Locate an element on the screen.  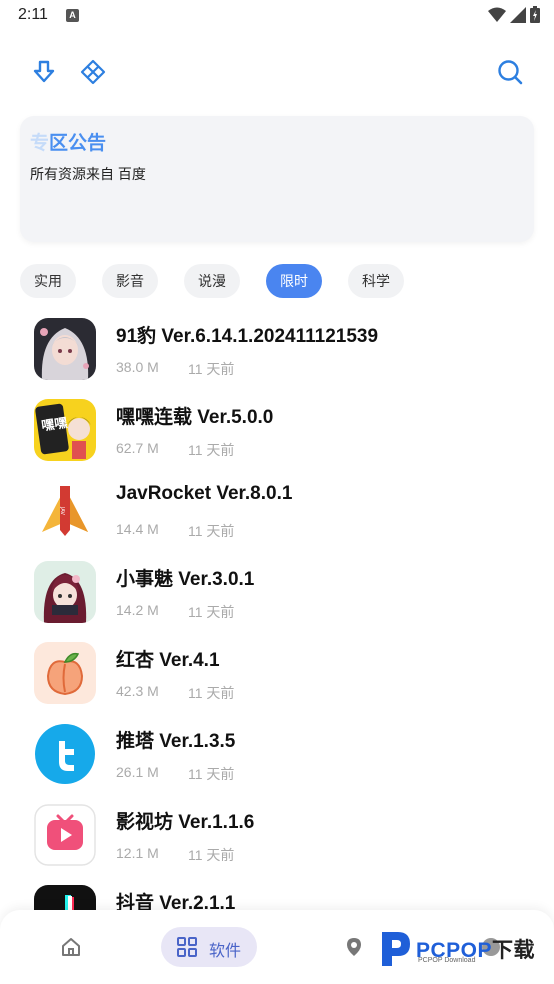
app-size: 26.1 M is located at coordinates (137, 772).